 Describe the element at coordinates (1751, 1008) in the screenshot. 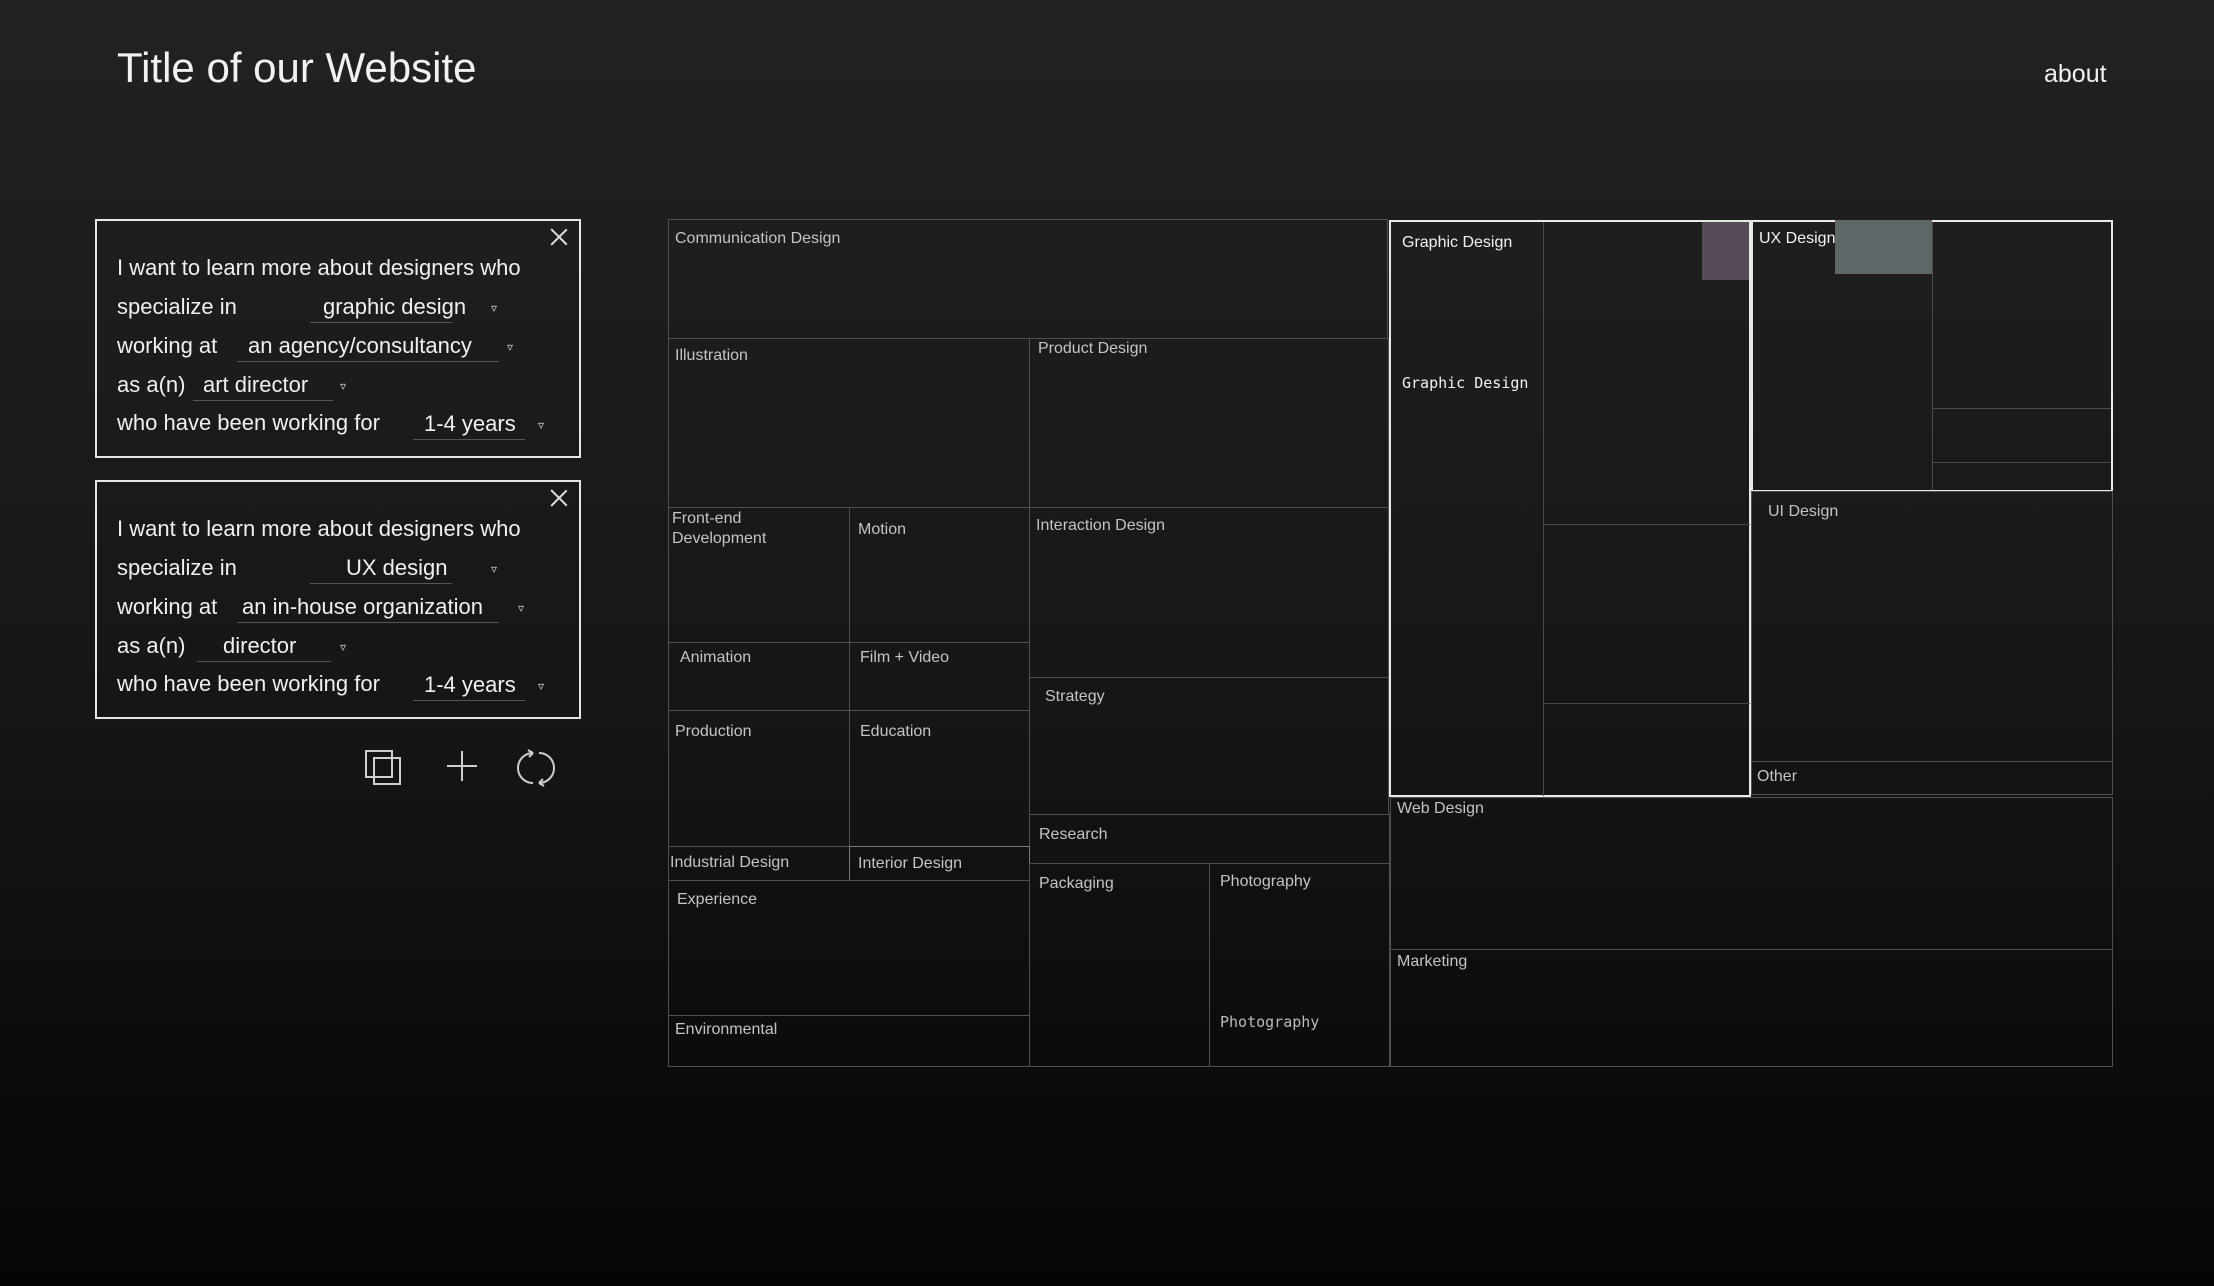

I see `cell-marketing` at that location.